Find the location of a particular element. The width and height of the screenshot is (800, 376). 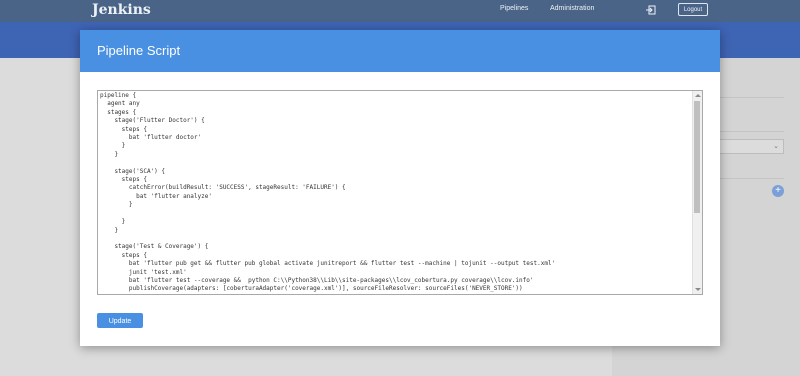

nav-link-administration: Administration is located at coordinates (572, 8).